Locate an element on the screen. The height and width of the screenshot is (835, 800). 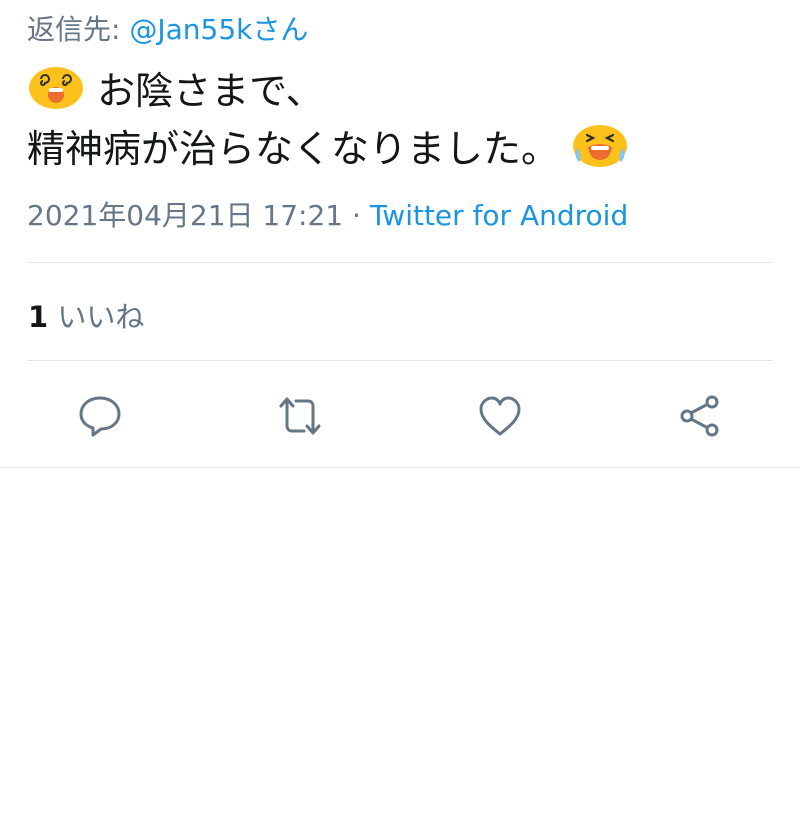
loudly-crying-face-emoji-icon is located at coordinates (600, 144).